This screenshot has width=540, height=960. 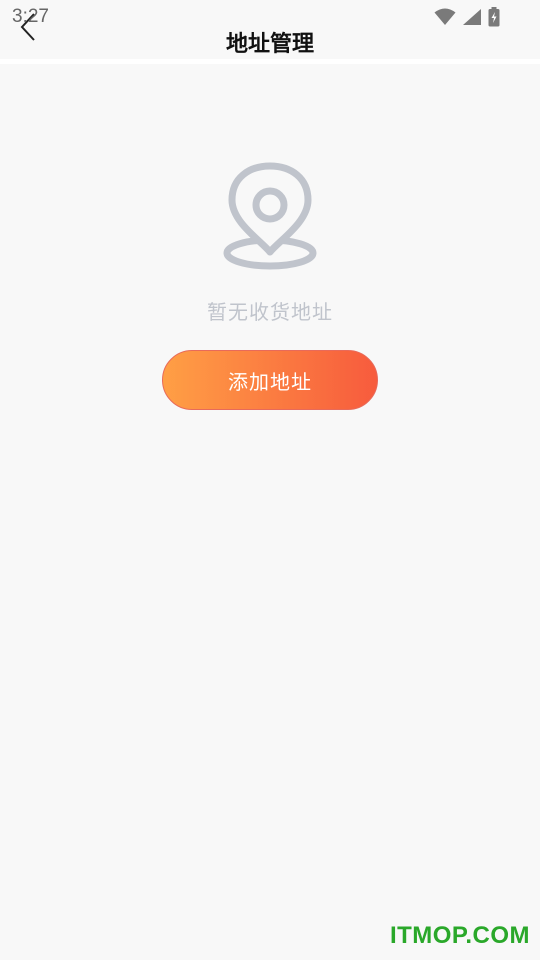 What do you see at coordinates (459, 935) in the screenshot?
I see `watermark-text: ITMOP.COM` at bounding box center [459, 935].